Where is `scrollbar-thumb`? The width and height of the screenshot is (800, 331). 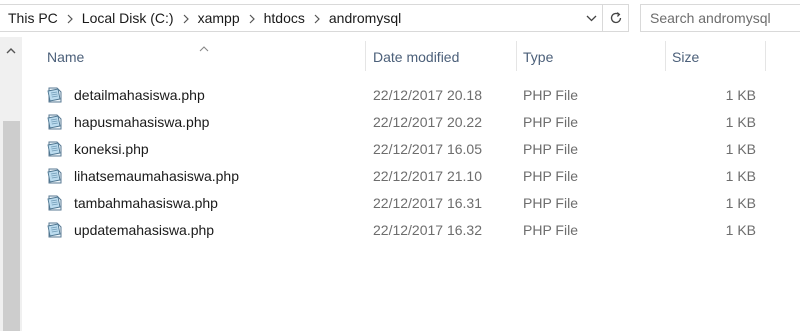 scrollbar-thumb is located at coordinates (11, 226).